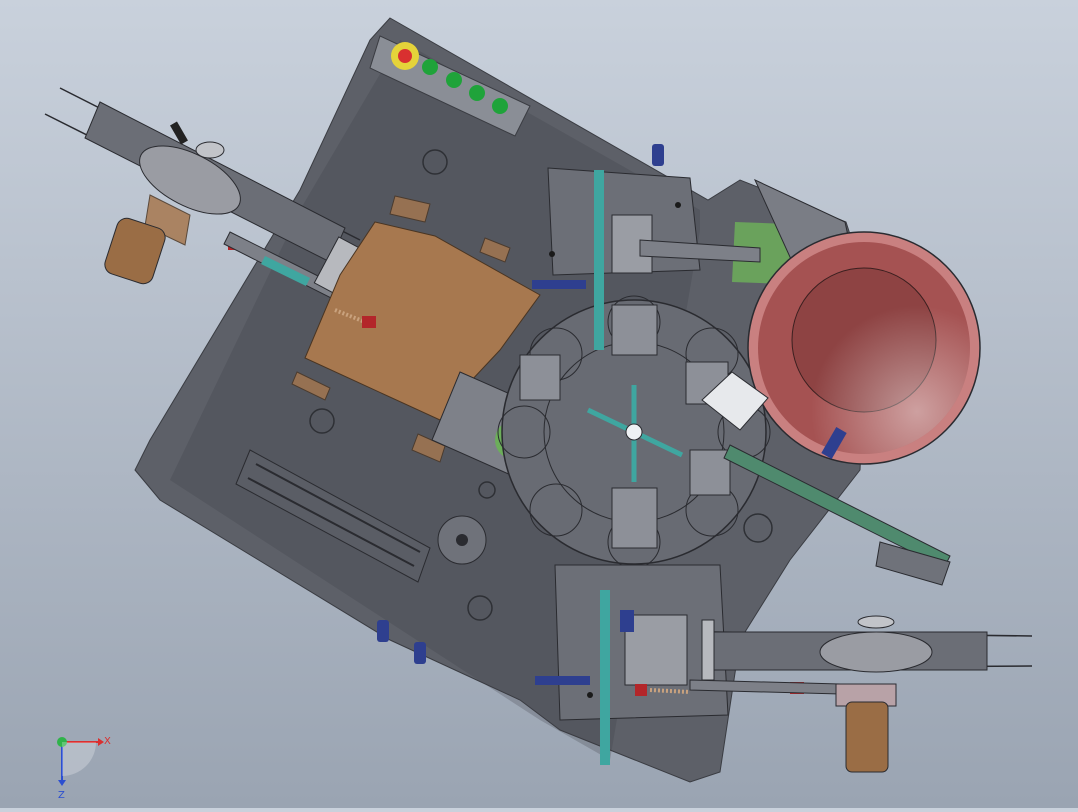  I want to click on lower-unit-slider, so click(656, 650).